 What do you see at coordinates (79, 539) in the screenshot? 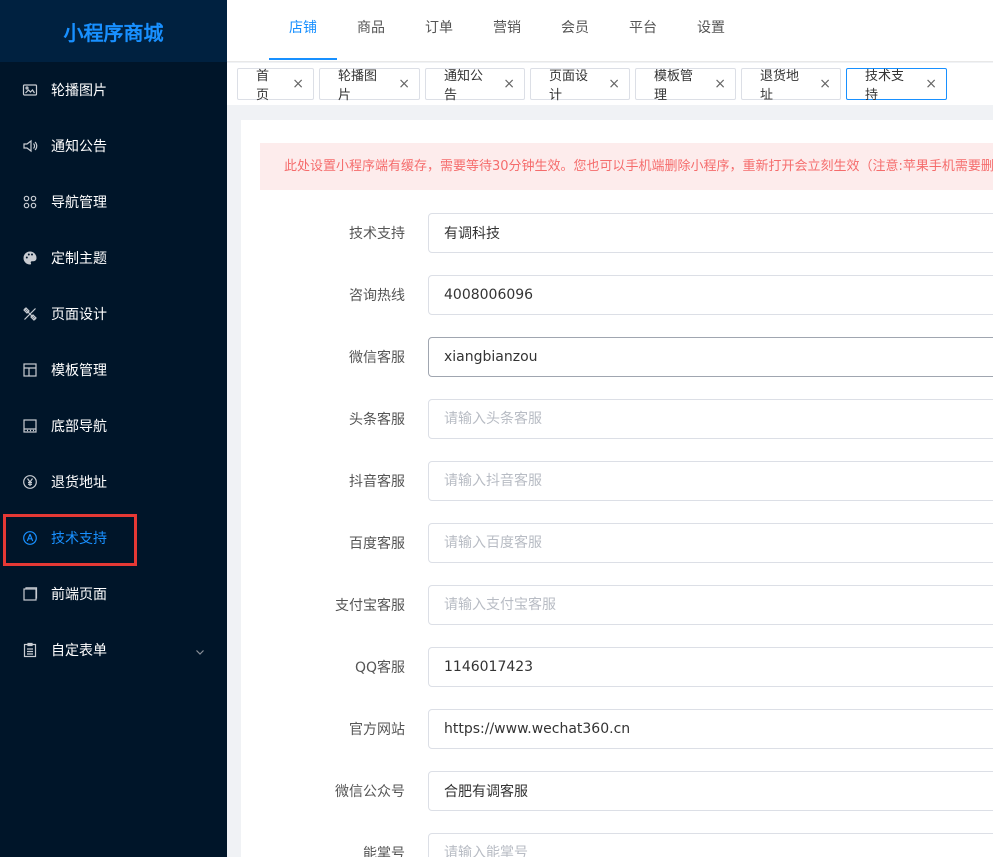
I see `sidebar-item-label: 技术支持` at bounding box center [79, 539].